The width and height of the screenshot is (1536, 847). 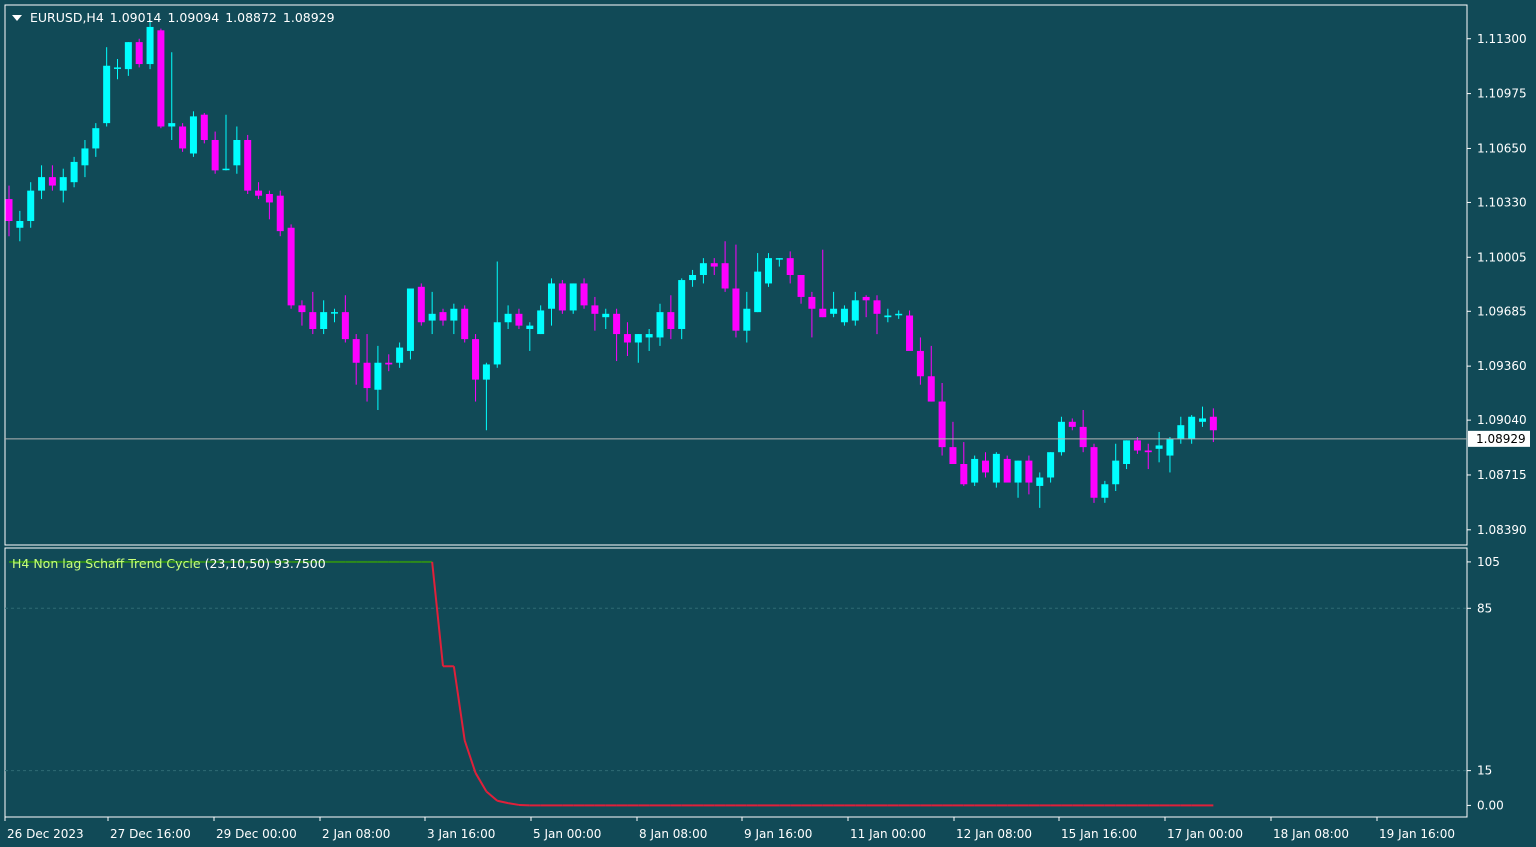 What do you see at coordinates (67, 17) in the screenshot?
I see `symbol-timeframe: EURUSD,H4` at bounding box center [67, 17].